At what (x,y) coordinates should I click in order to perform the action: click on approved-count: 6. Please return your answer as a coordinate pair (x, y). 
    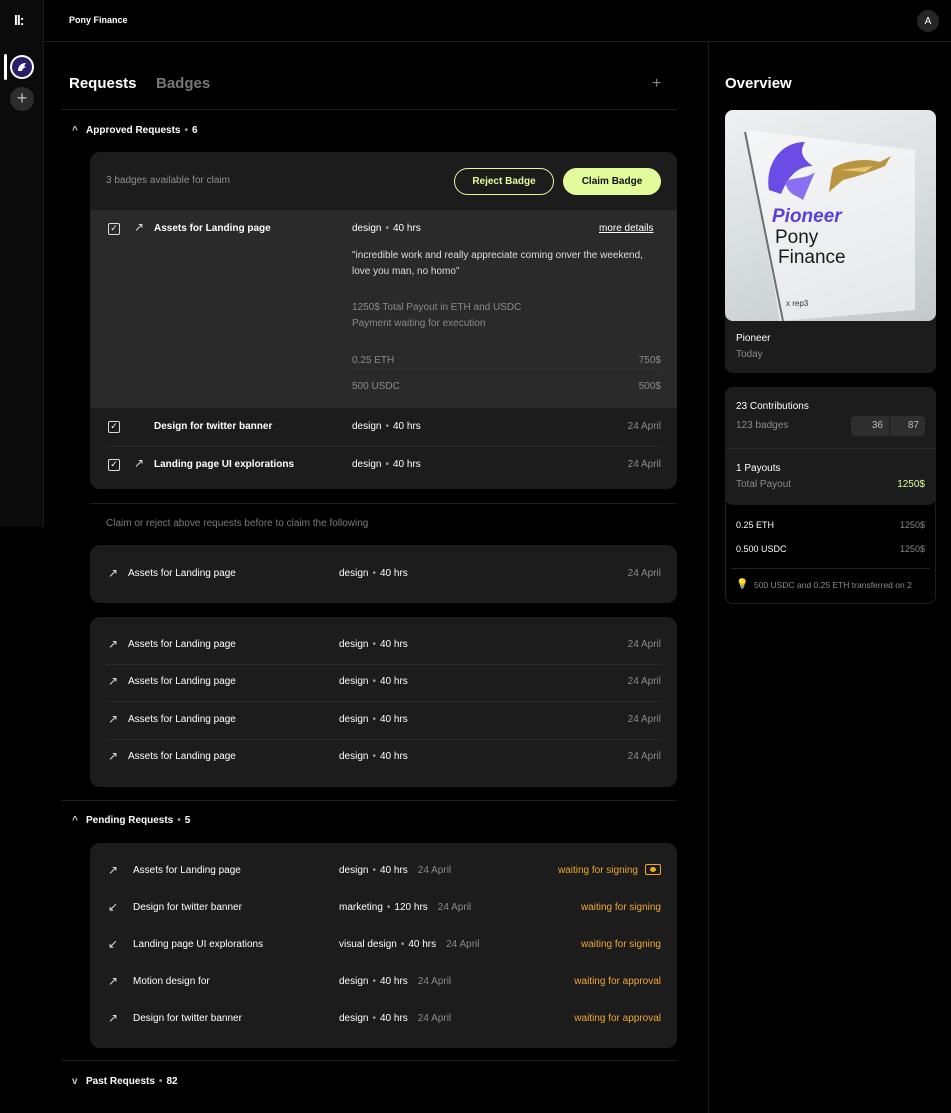
    Looking at the image, I should click on (194, 130).